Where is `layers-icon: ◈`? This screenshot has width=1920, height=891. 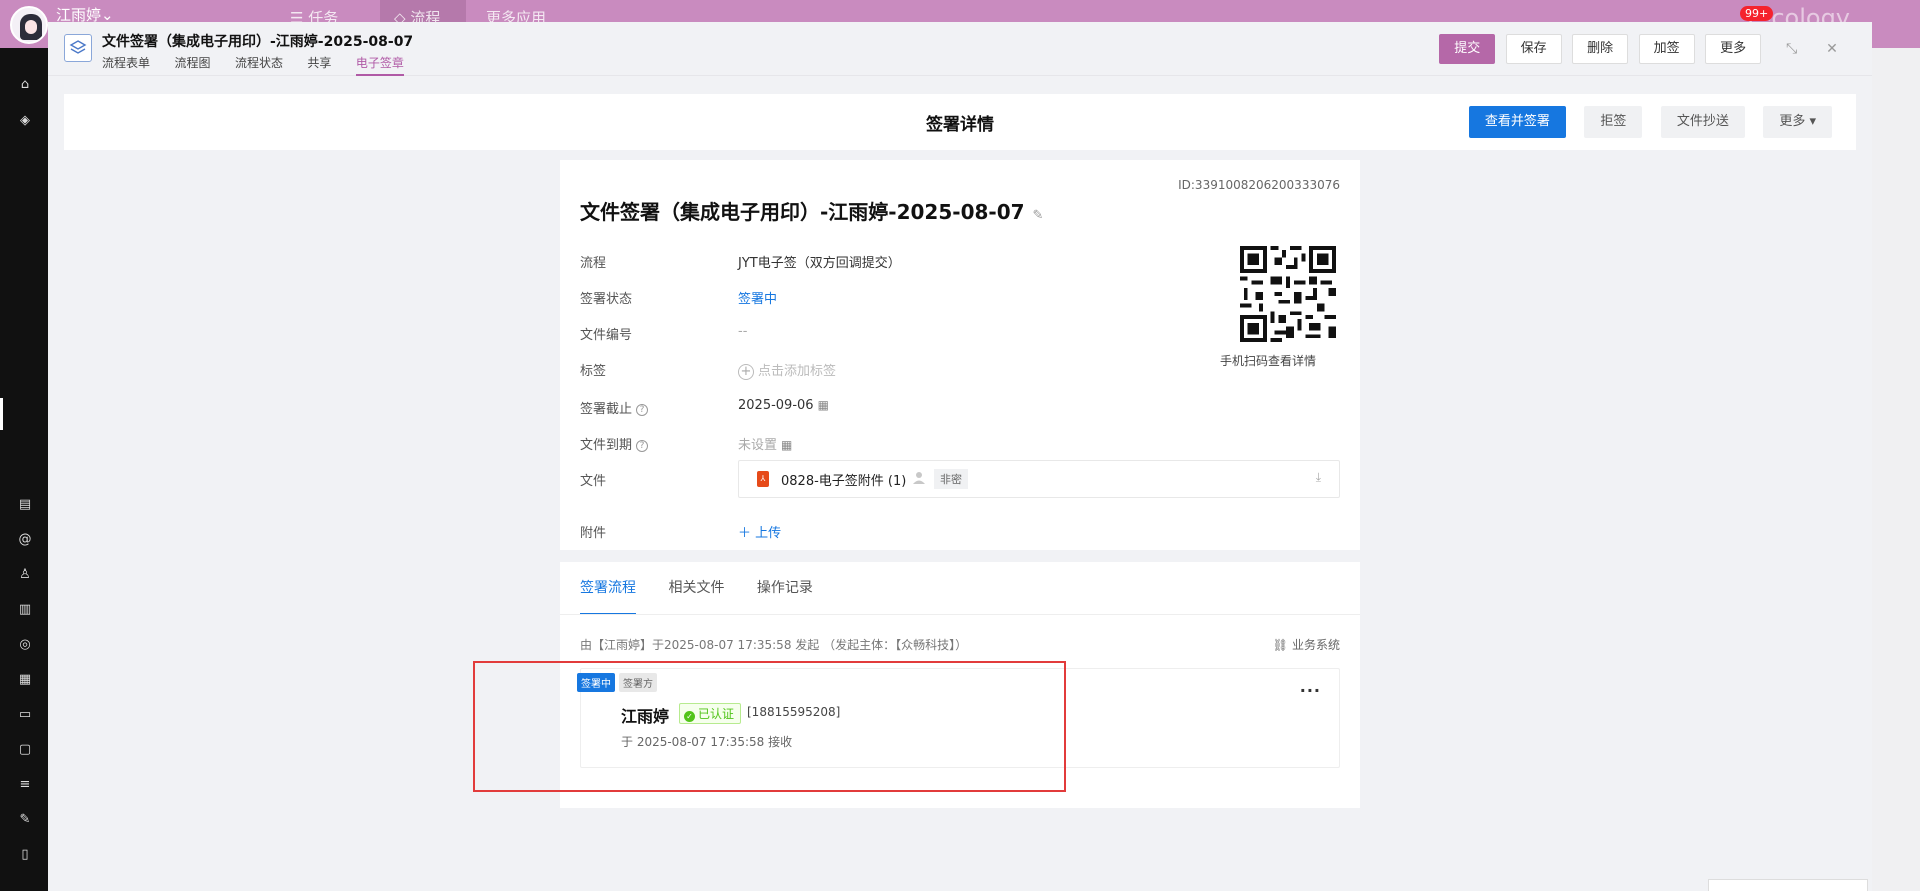 layers-icon: ◈ is located at coordinates (25, 121).